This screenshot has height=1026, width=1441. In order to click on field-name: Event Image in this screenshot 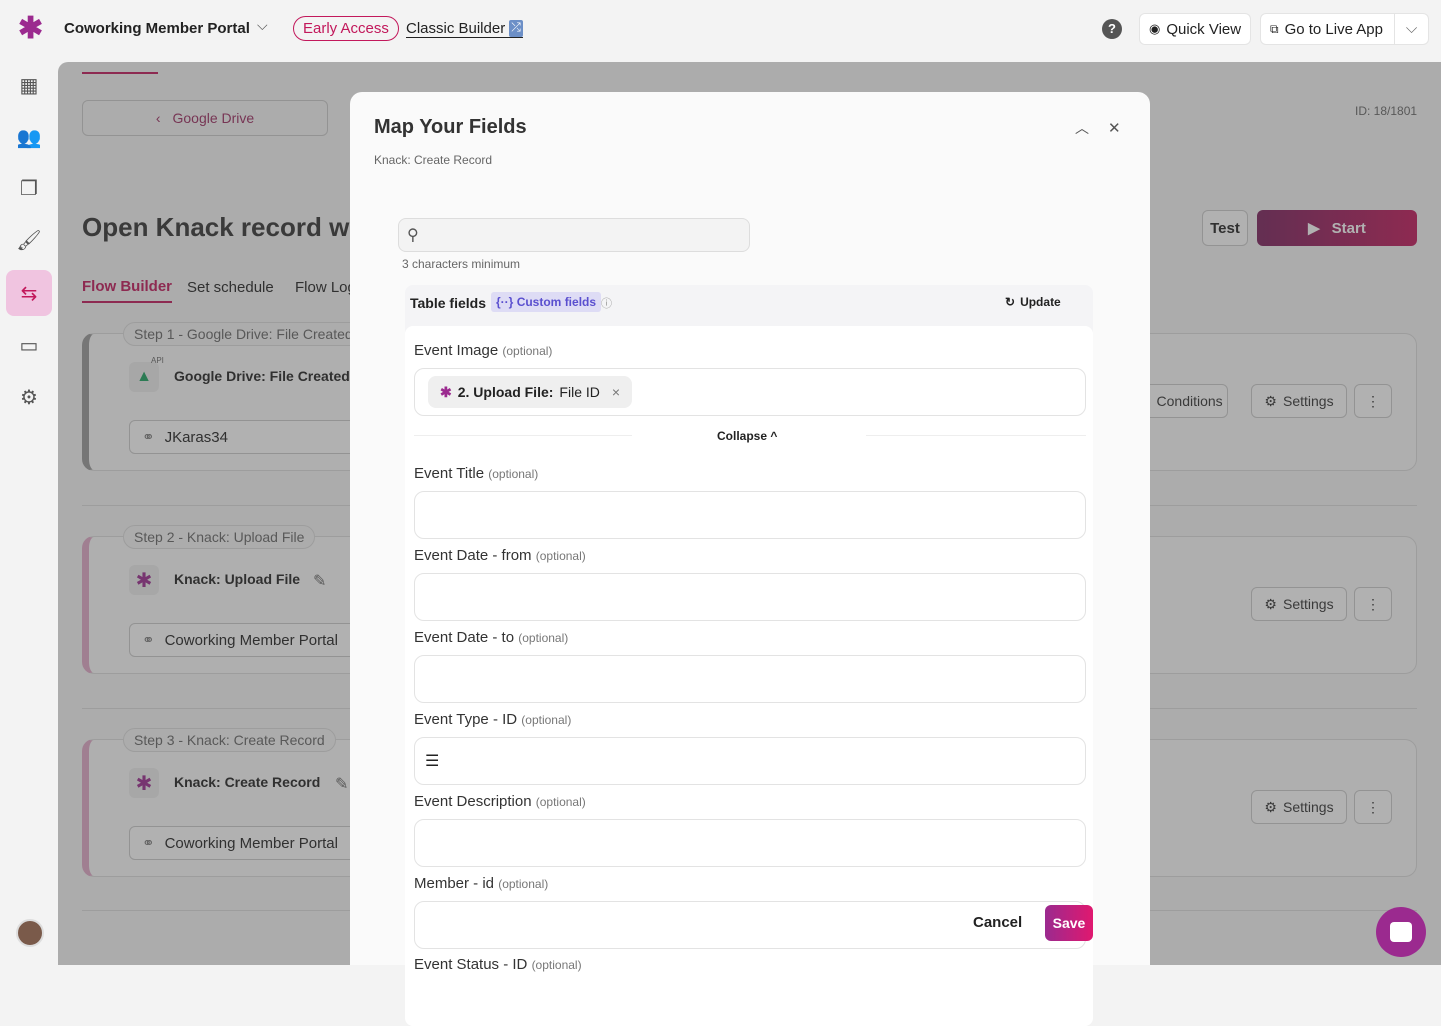, I will do `click(456, 350)`.